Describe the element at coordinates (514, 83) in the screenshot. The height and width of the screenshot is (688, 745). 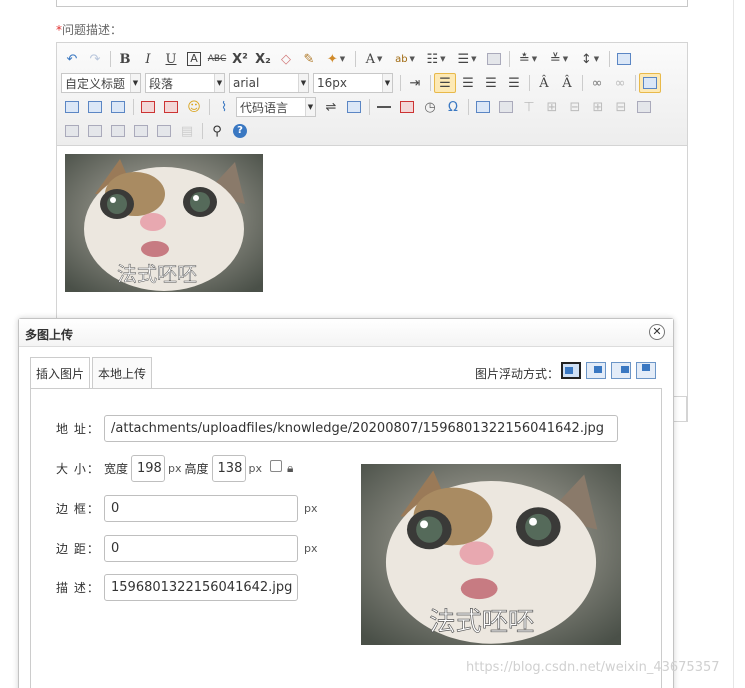
I see `align-justify-icon: ☰` at that location.